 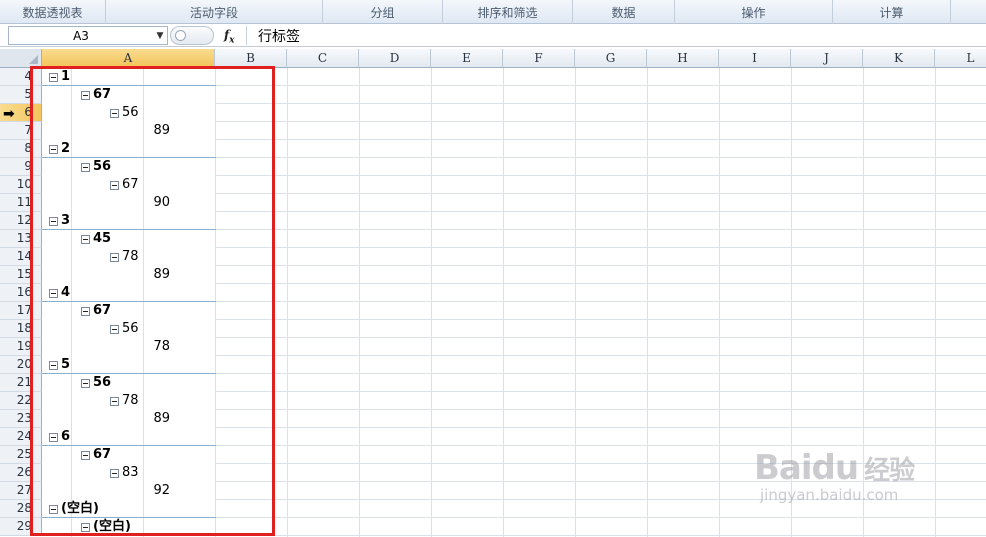 I want to click on ribbon-group-calculations: 计算, so click(x=892, y=12).